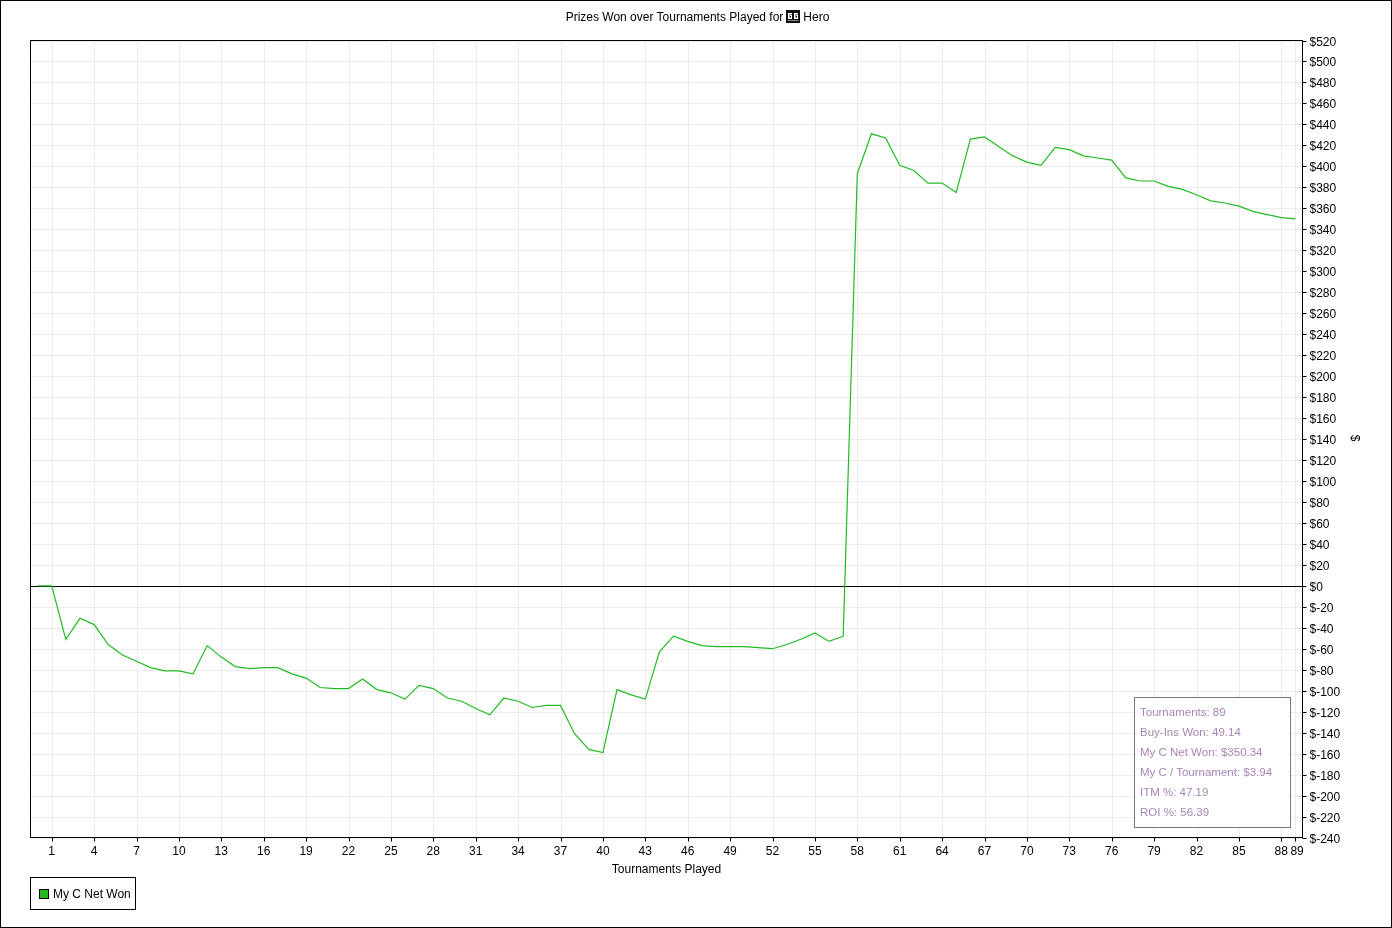  I want to click on x-tick-label: 40, so click(603, 850).